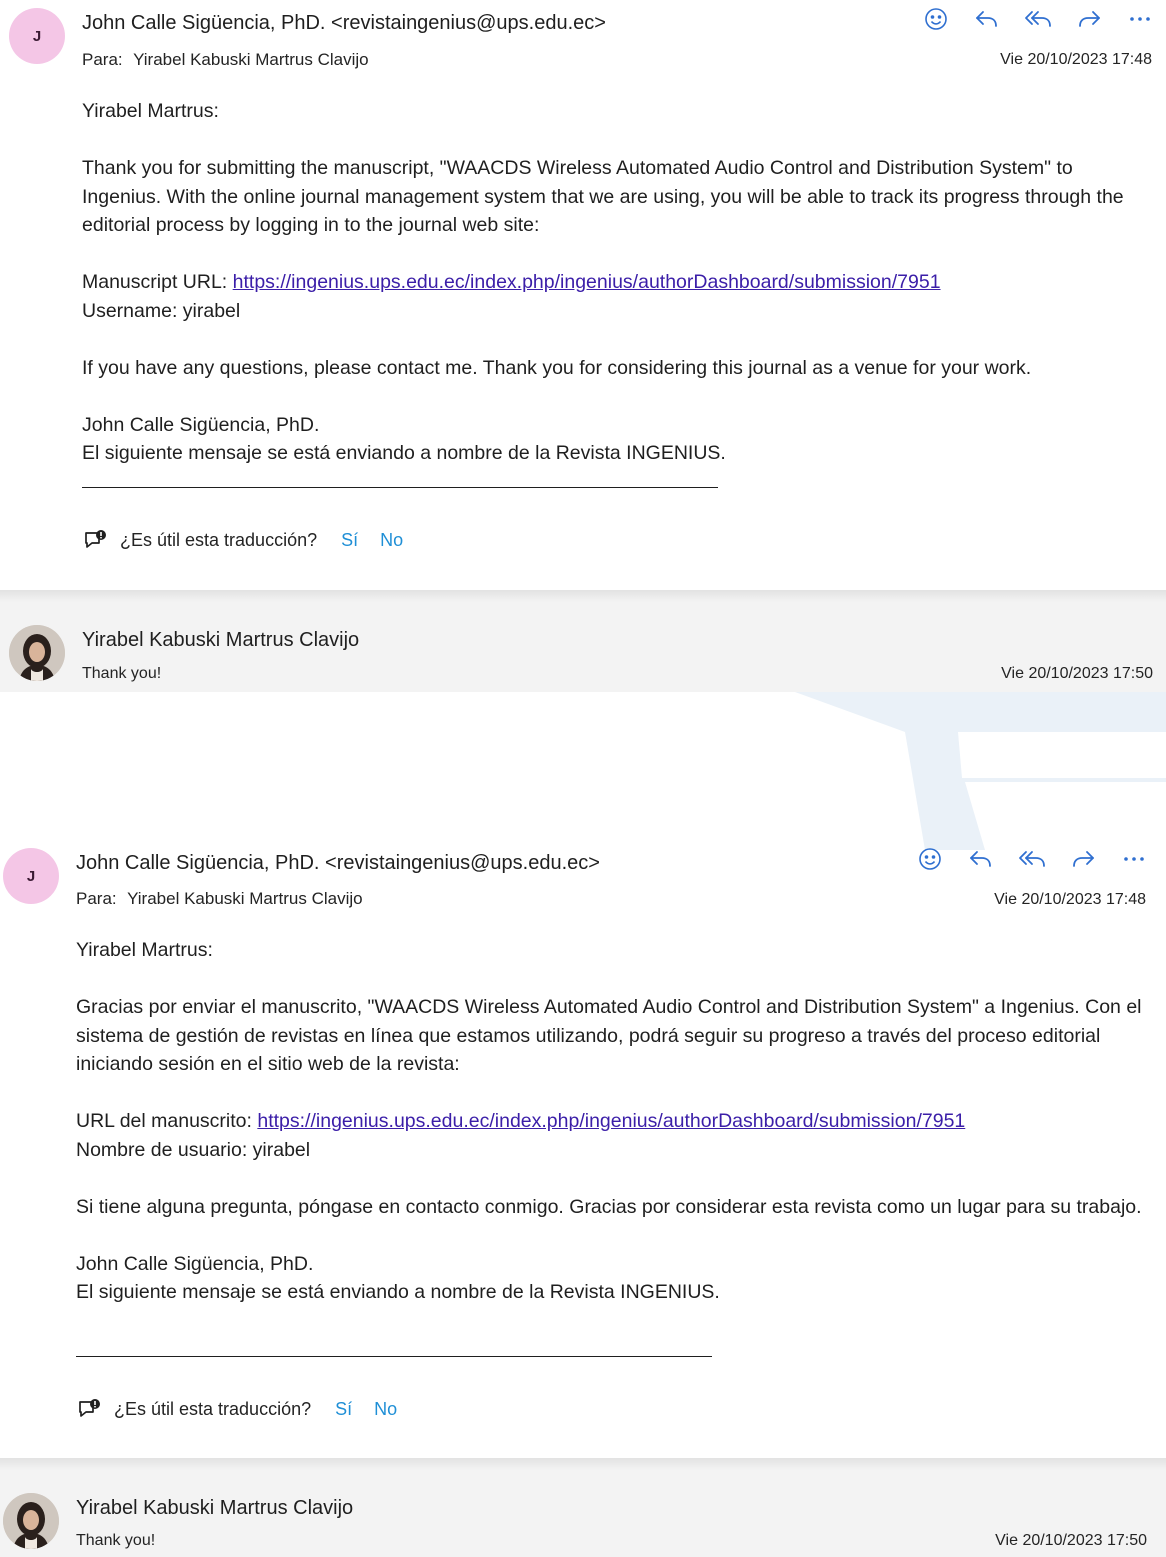 This screenshot has width=1166, height=1557. Describe the element at coordinates (164, 1121) in the screenshot. I see `url-label: URL del manuscrito:` at that location.